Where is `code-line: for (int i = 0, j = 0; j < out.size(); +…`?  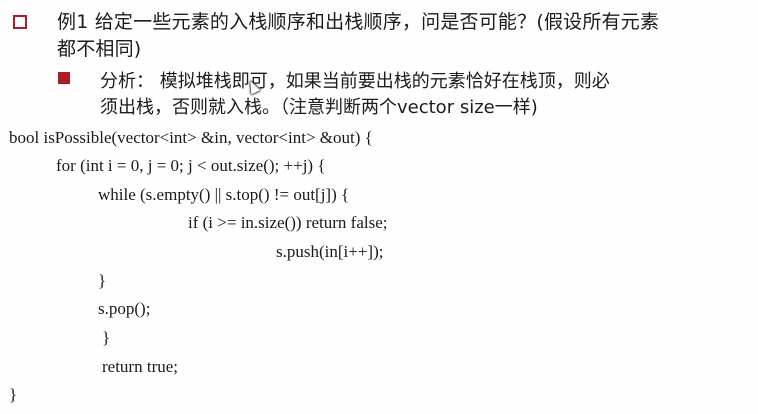
code-line: for (int i = 0, j = 0; j < out.size(); +… is located at coordinates (191, 165).